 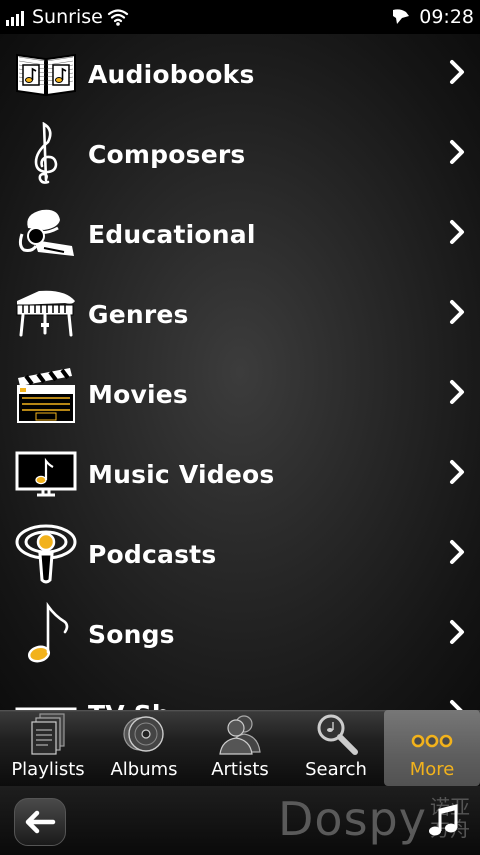 I want to click on list-item-movies: Movies, so click(x=240, y=394).